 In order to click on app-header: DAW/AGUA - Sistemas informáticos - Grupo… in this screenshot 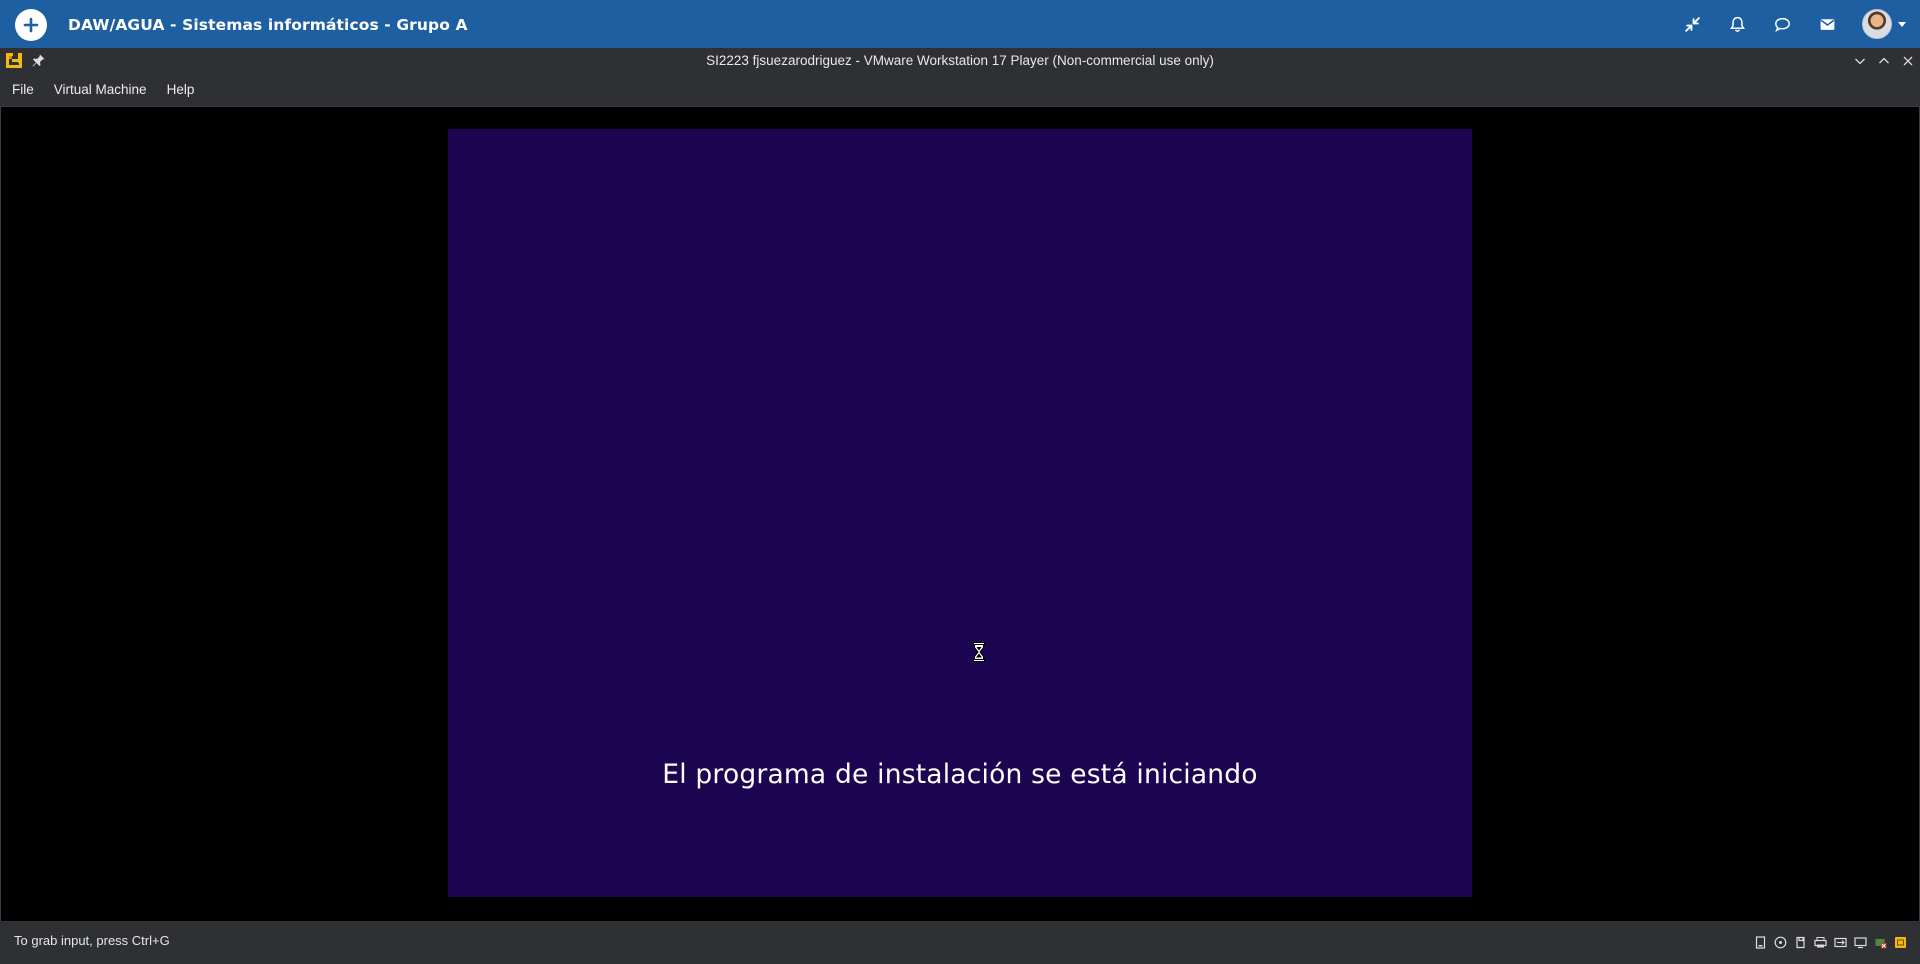, I will do `click(960, 24)`.